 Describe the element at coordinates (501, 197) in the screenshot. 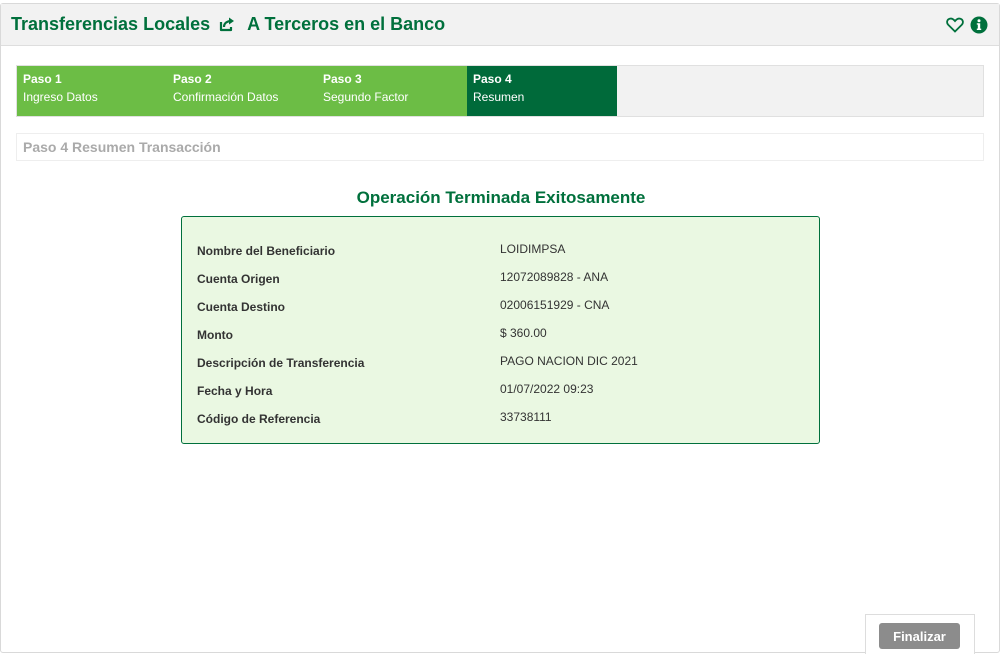

I see `result-title: Operación Terminada Exitosamente` at that location.